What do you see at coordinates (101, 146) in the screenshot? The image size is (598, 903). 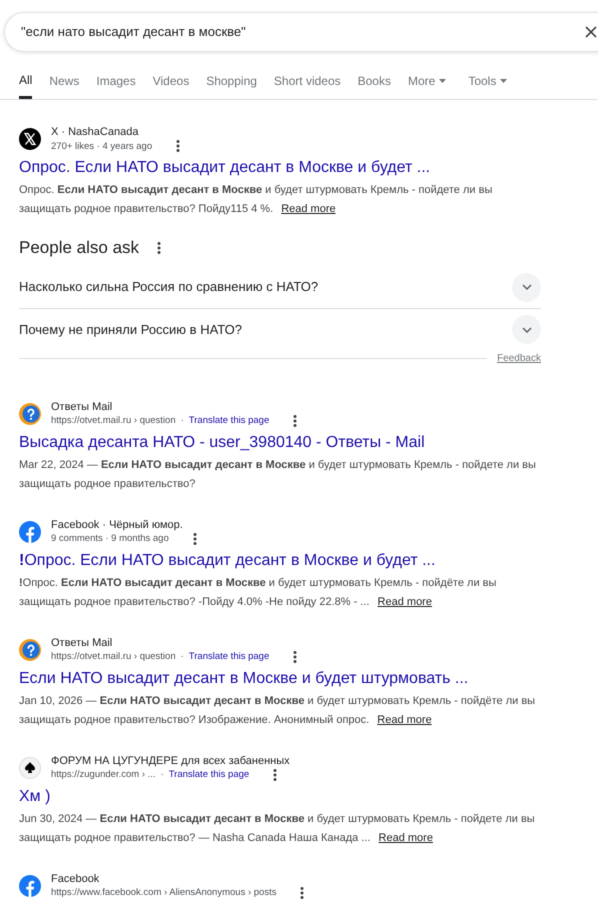 I see `result-source: 270+ likes · 4 years ago` at bounding box center [101, 146].